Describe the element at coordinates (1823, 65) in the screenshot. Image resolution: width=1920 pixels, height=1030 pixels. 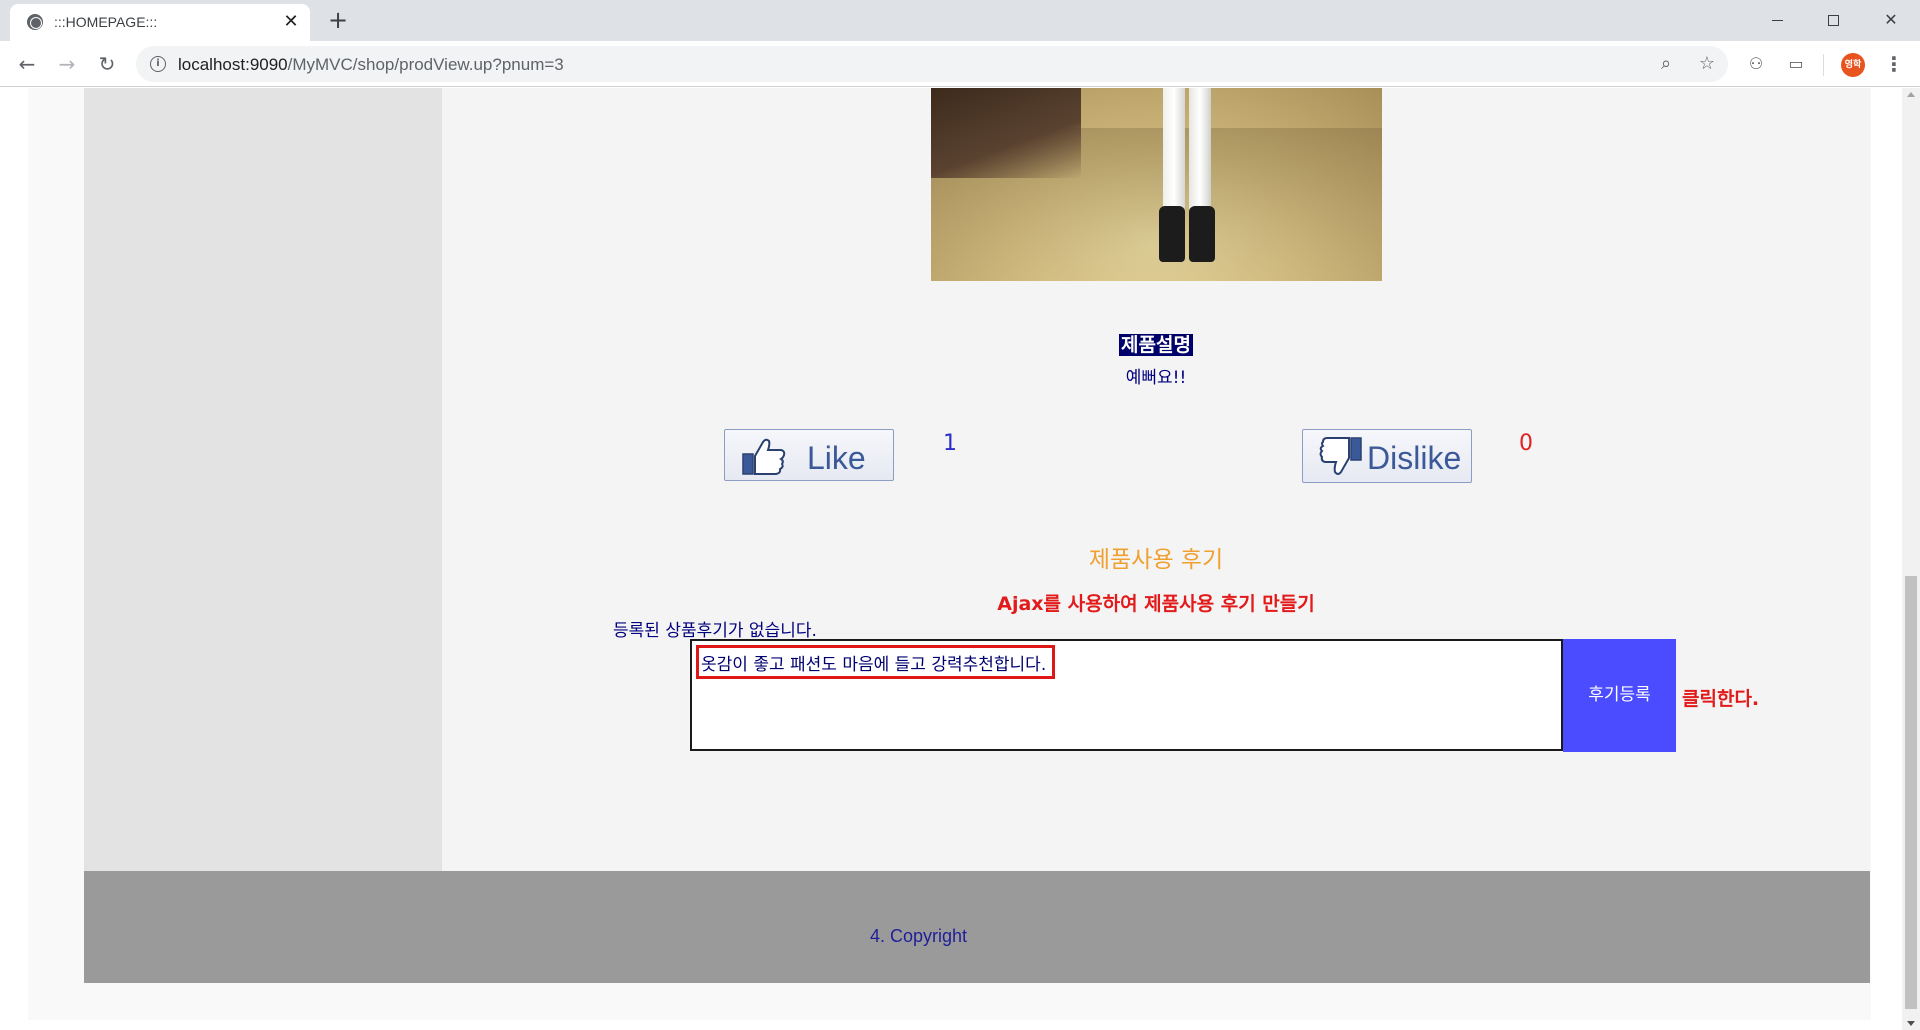
I see `toolbar-divider` at that location.